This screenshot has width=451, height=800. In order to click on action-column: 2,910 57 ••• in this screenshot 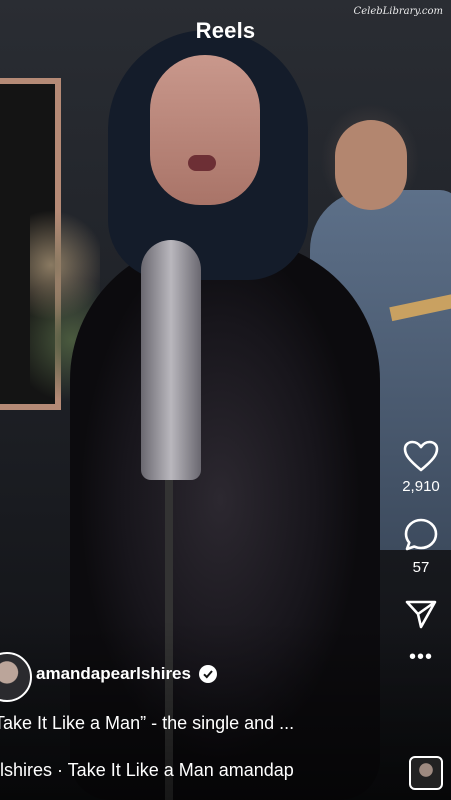, I will do `click(421, 549)`.